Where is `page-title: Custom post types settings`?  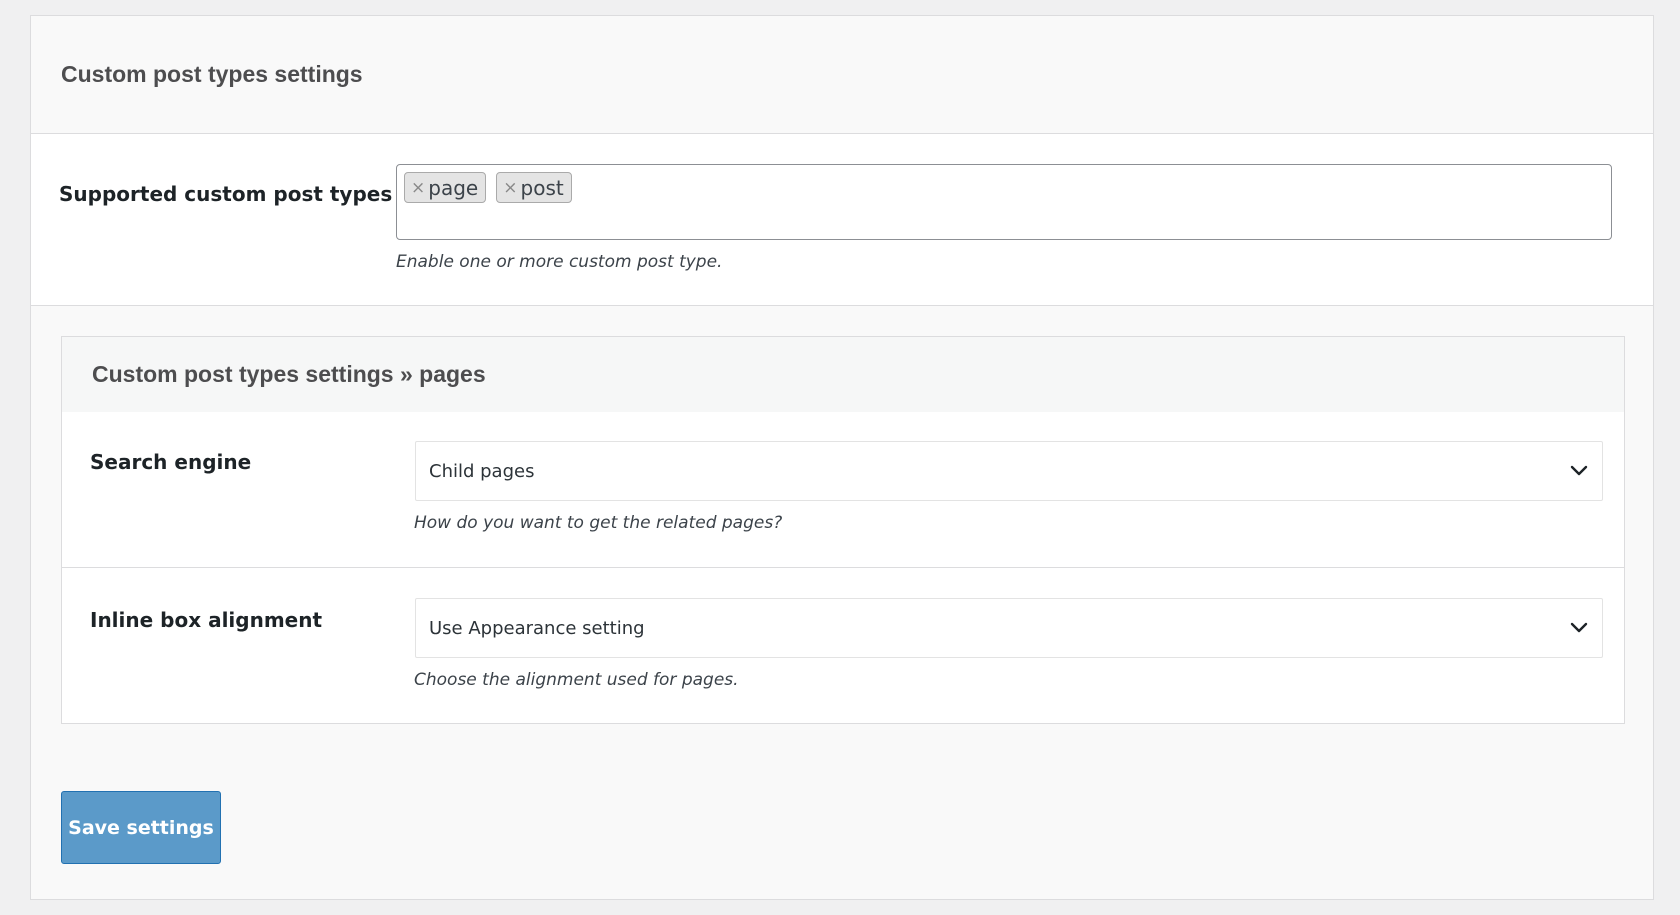 page-title: Custom post types settings is located at coordinates (212, 74).